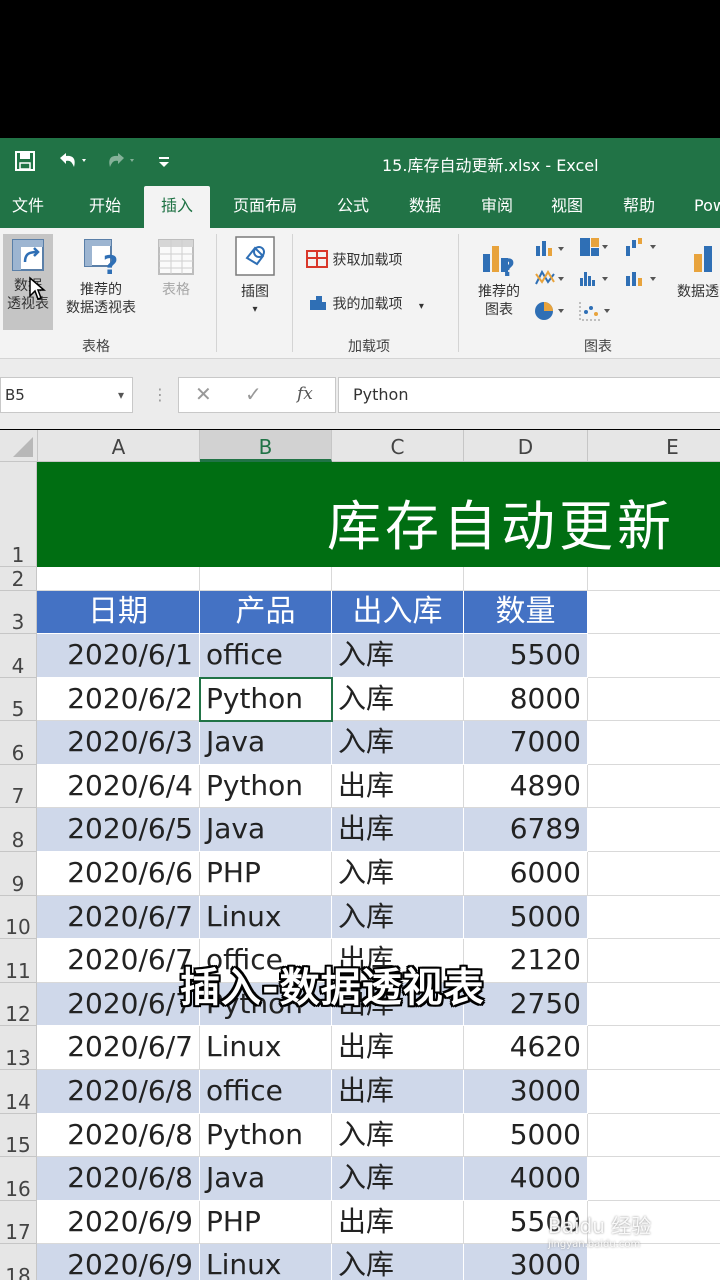 The image size is (720, 1280). Describe the element at coordinates (18, 1048) in the screenshot. I see `row-header: 13` at that location.